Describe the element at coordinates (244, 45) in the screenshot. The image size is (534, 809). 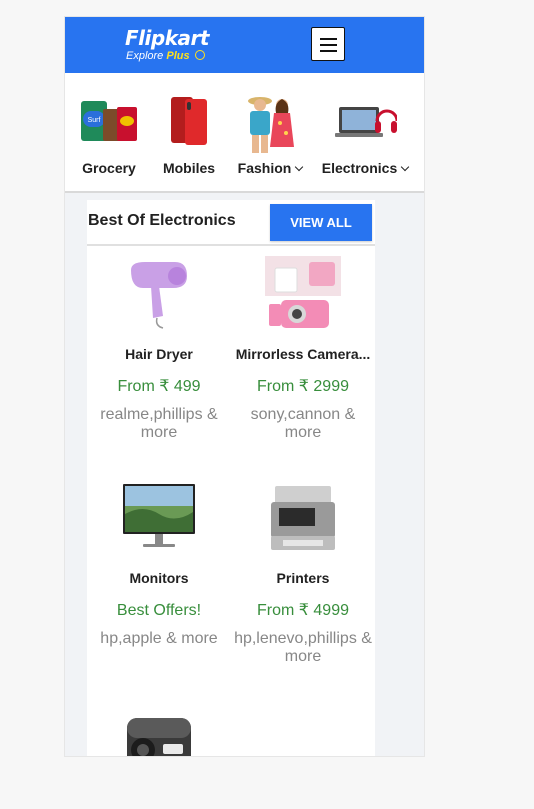
I see `top-header: Flipkart Explore Plus` at that location.